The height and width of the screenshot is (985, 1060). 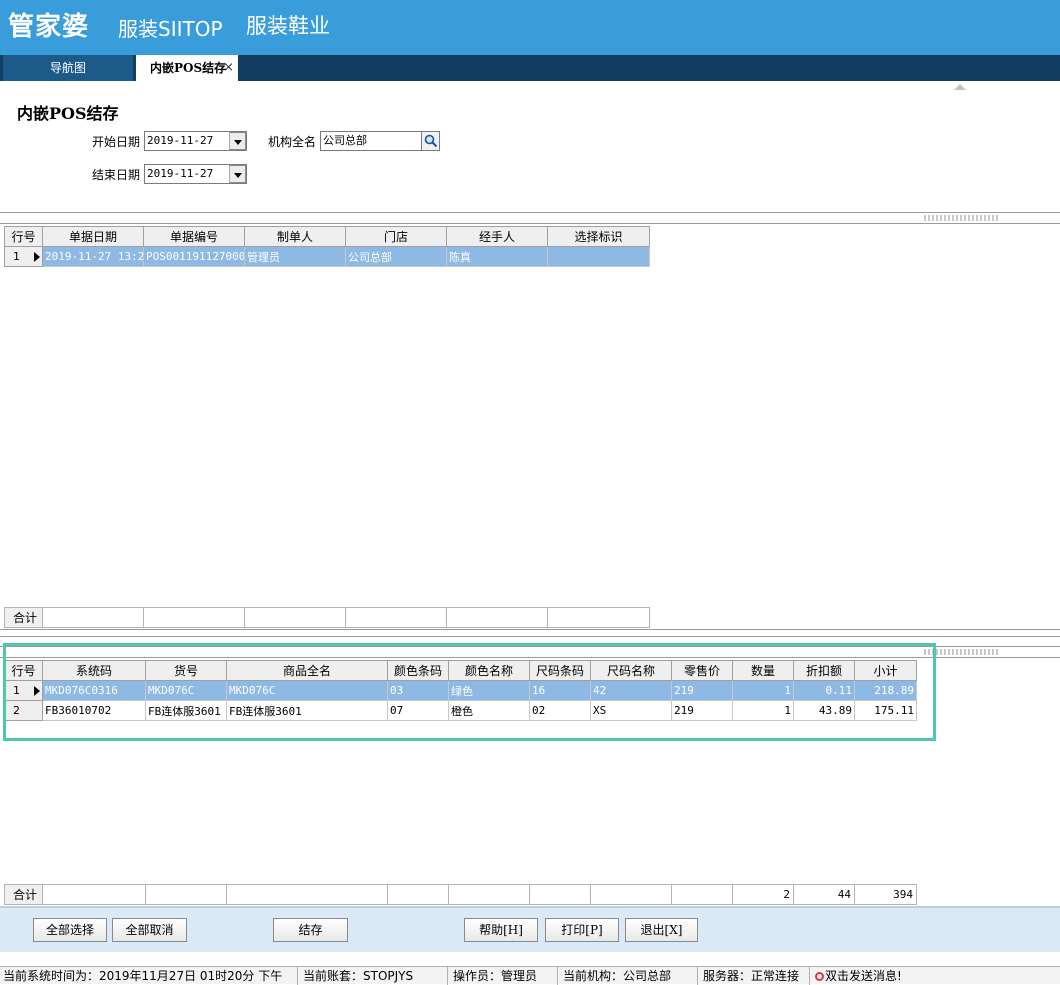 What do you see at coordinates (460, 894) in the screenshot?
I see `lower-sum-row: 合计 2 44 394` at bounding box center [460, 894].